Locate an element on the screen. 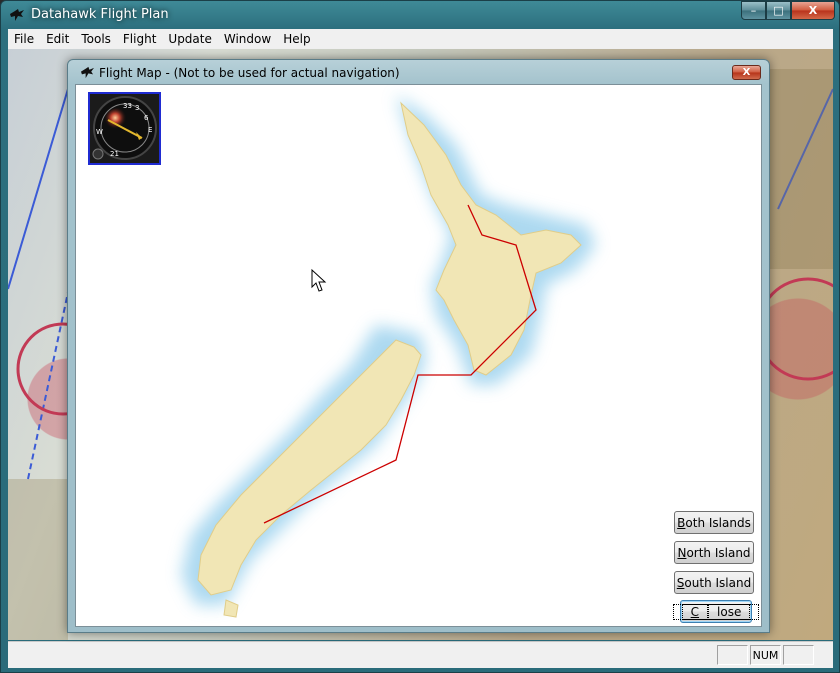 The width and height of the screenshot is (840, 673). south-island-label: outh Island is located at coordinates (718, 582).